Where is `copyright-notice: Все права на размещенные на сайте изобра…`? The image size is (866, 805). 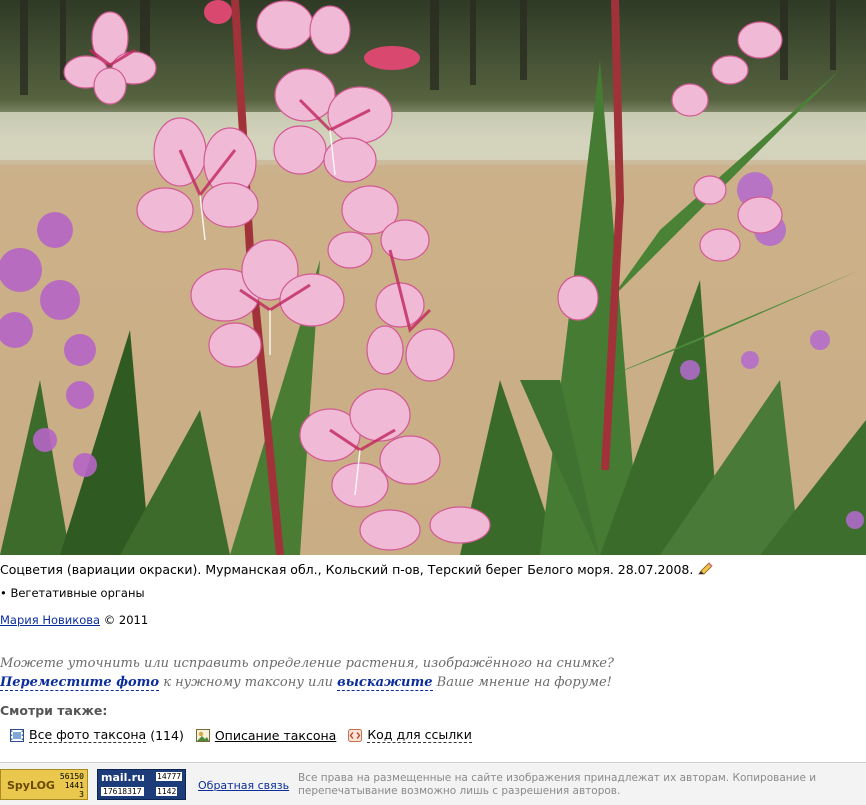
copyright-notice: Все права на размещенные на сайте изобра… is located at coordinates (557, 784).